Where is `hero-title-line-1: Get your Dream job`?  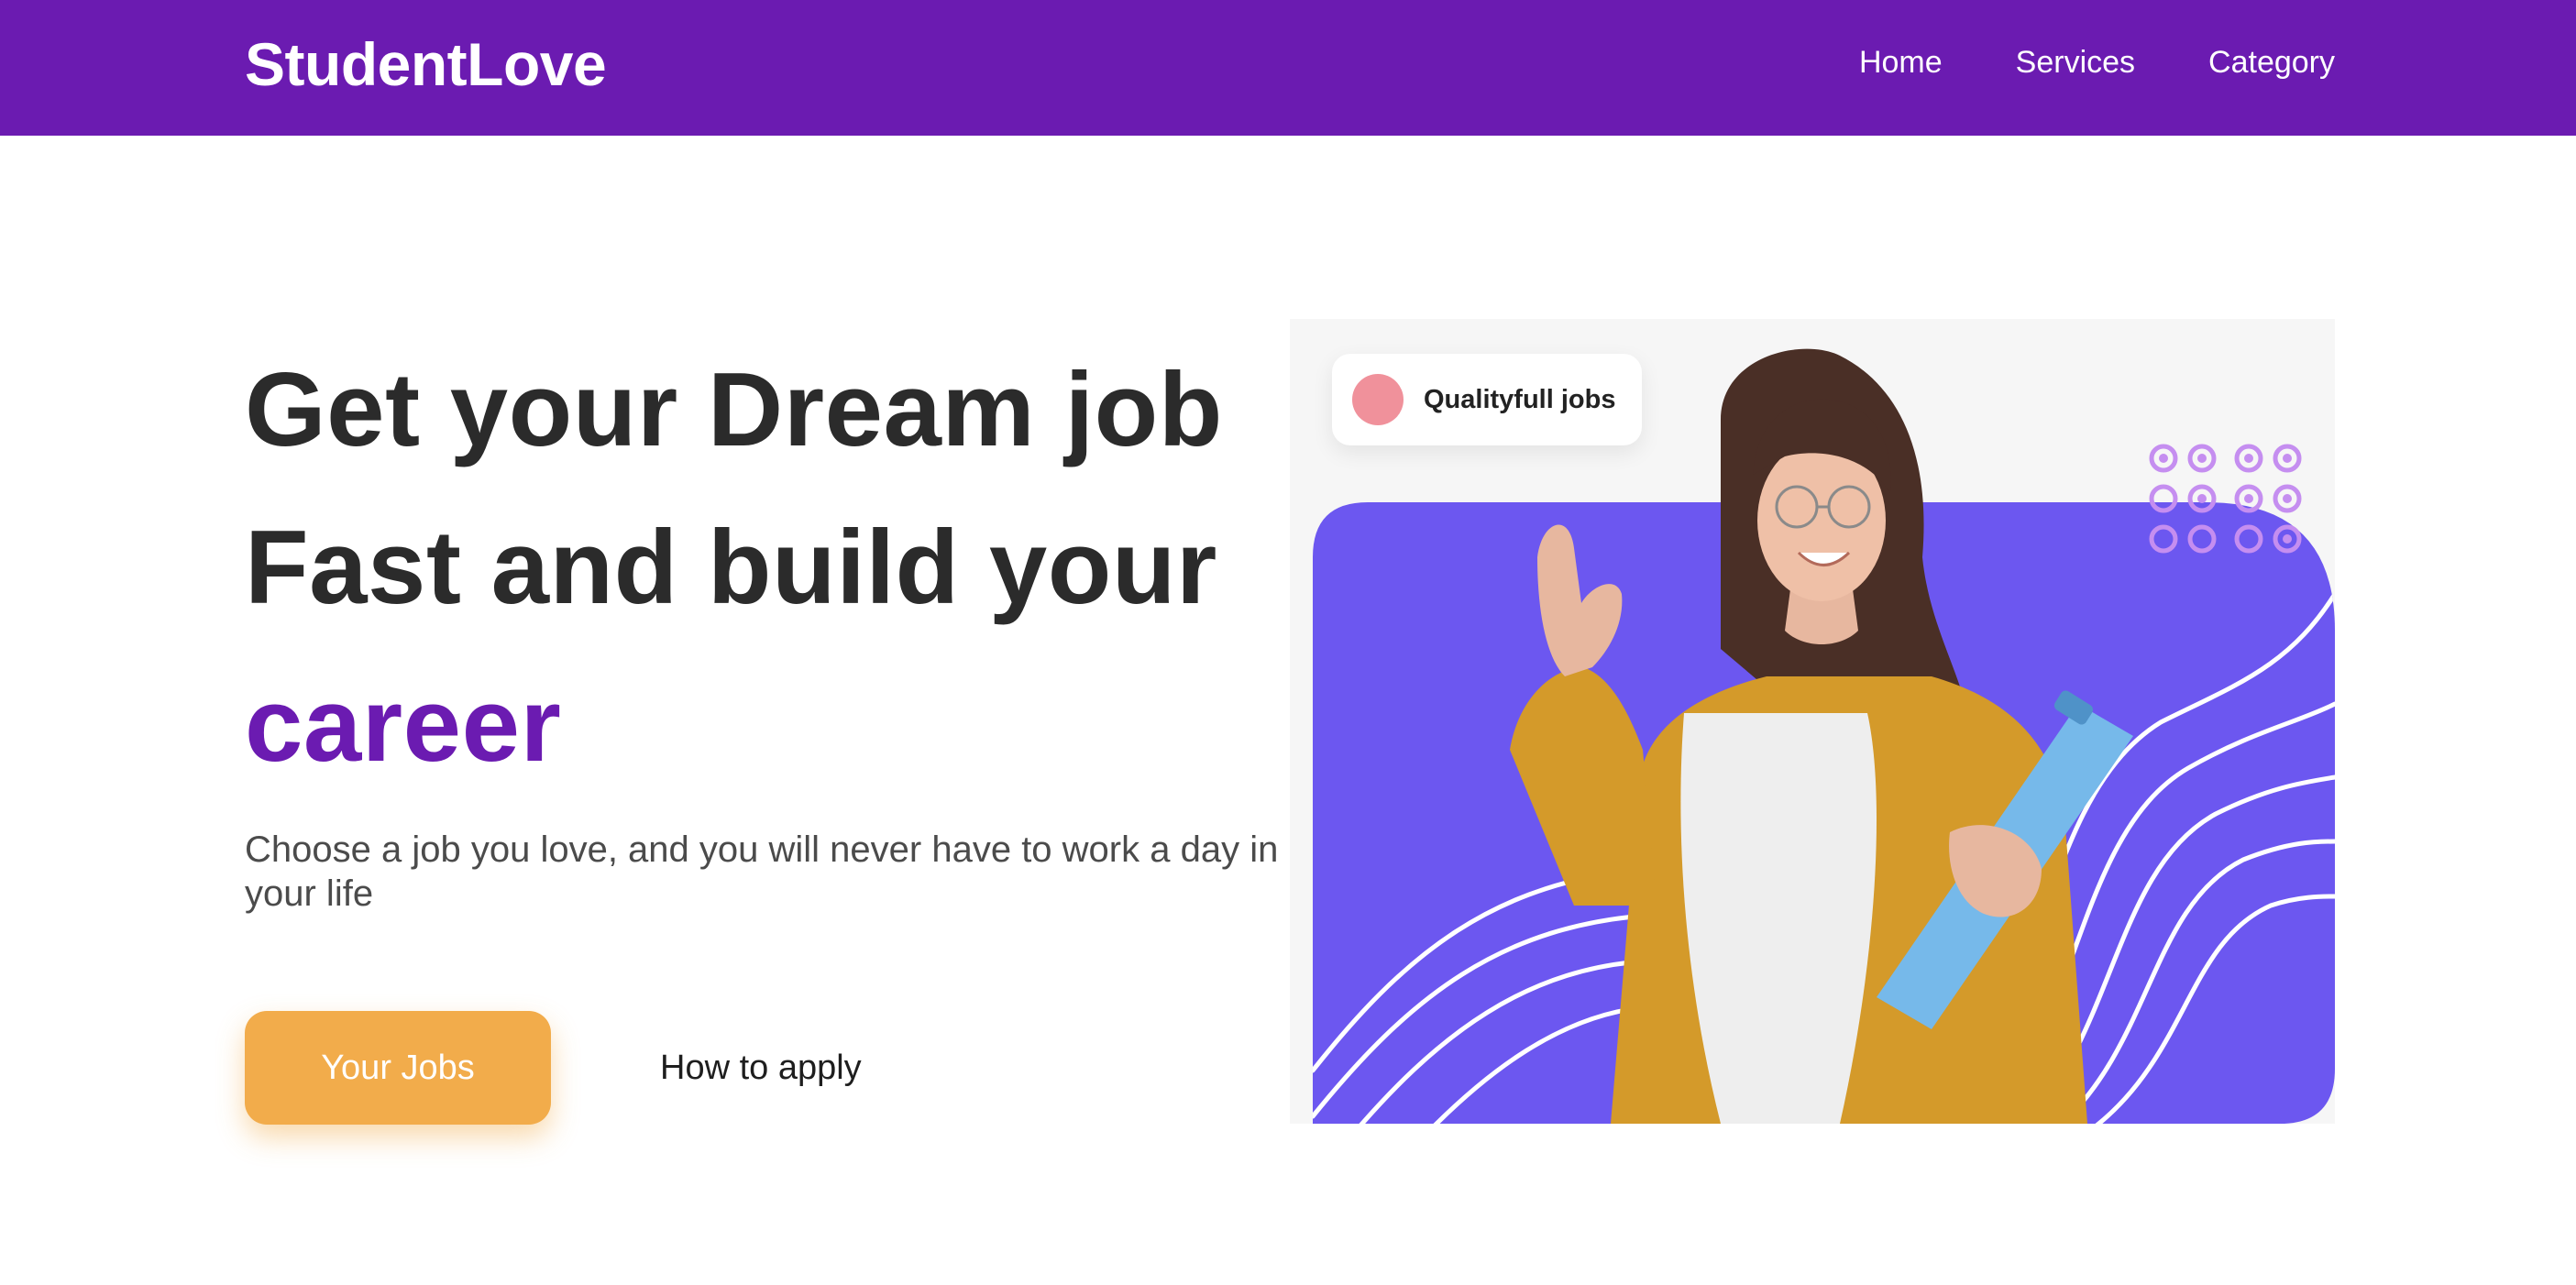 hero-title-line-1: Get your Dream job is located at coordinates (734, 410).